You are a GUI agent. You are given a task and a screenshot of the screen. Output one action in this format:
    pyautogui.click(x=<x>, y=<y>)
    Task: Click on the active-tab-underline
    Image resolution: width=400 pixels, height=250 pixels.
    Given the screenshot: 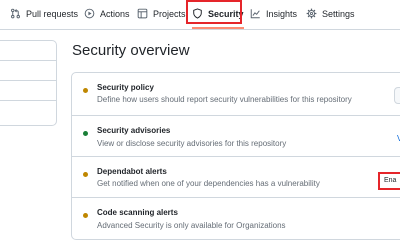 What is the action you would take?
    pyautogui.click(x=218, y=28)
    